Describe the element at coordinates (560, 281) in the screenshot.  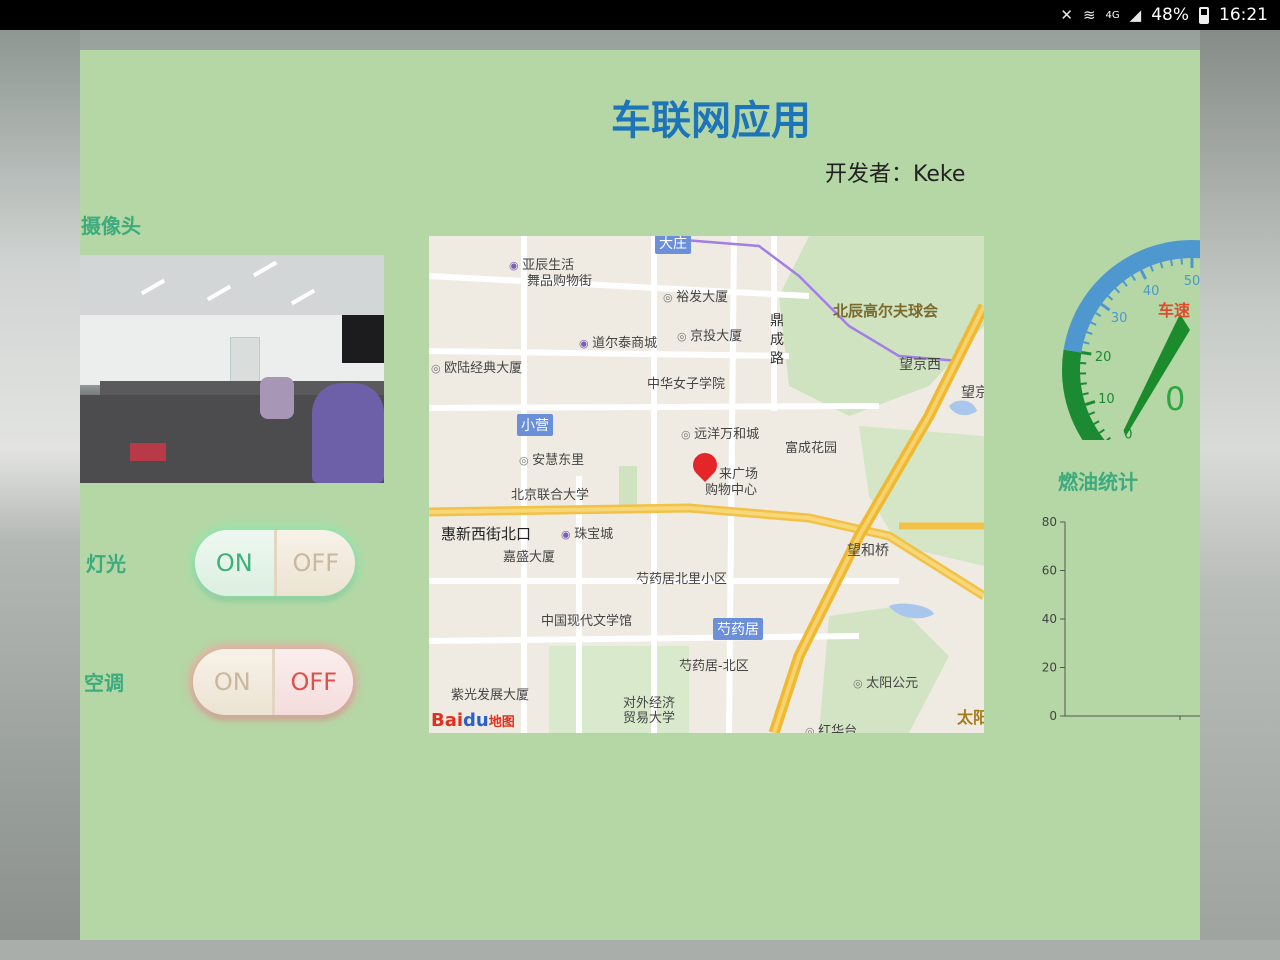
I see `map-poi-wupin: 舞品购物街` at that location.